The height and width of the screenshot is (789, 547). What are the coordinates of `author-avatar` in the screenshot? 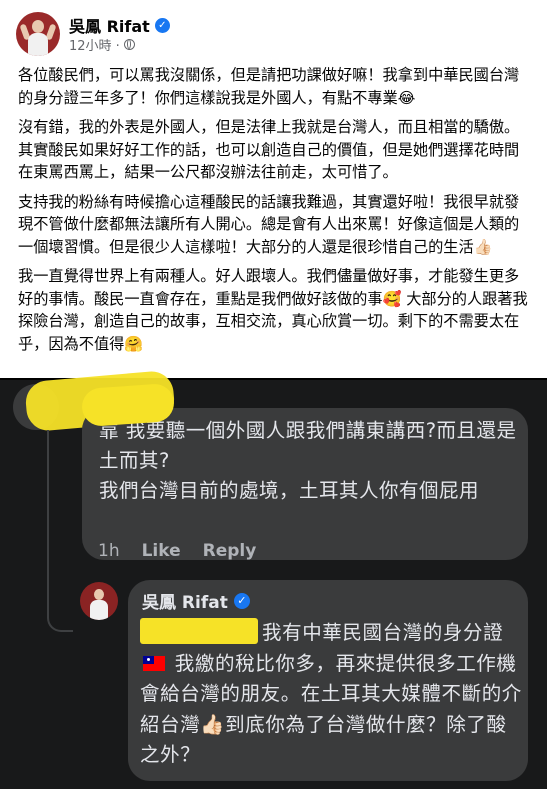 It's located at (38, 34).